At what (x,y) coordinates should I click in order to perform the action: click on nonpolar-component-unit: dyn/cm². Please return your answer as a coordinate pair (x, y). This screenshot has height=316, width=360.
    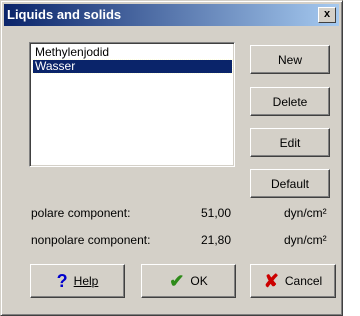
    Looking at the image, I should click on (305, 240).